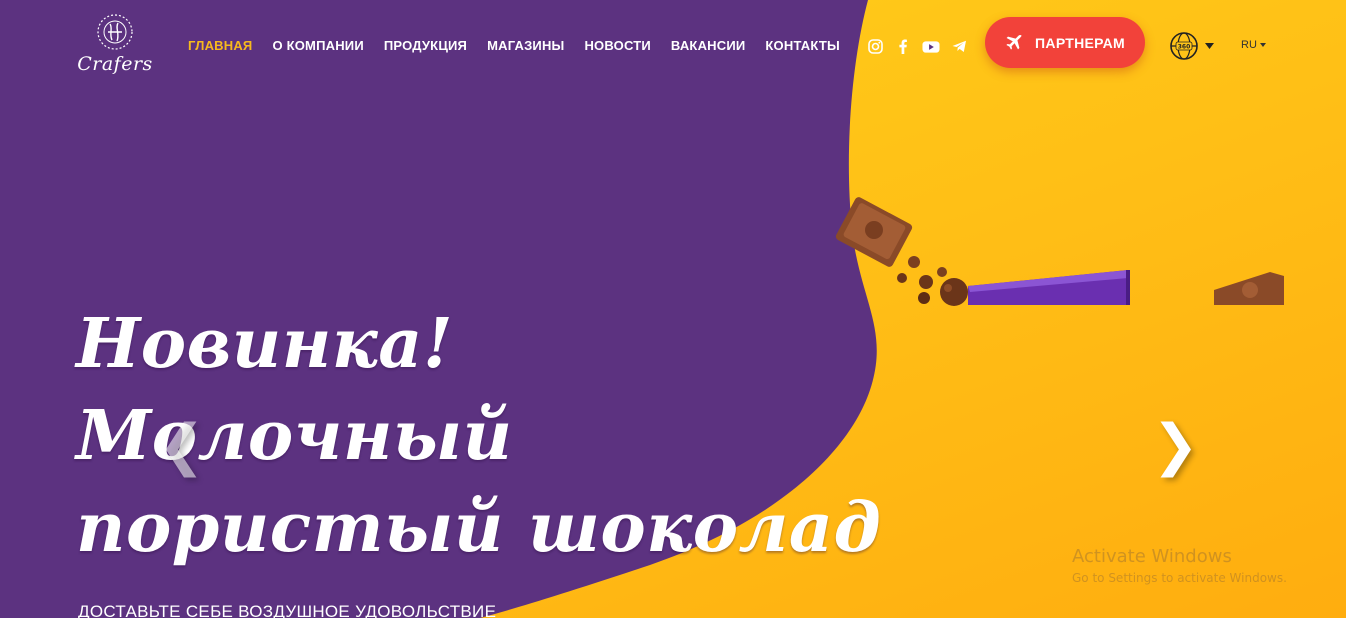 Image resolution: width=1346 pixels, height=618 pixels. Describe the element at coordinates (917, 46) in the screenshot. I see `social-links` at that location.